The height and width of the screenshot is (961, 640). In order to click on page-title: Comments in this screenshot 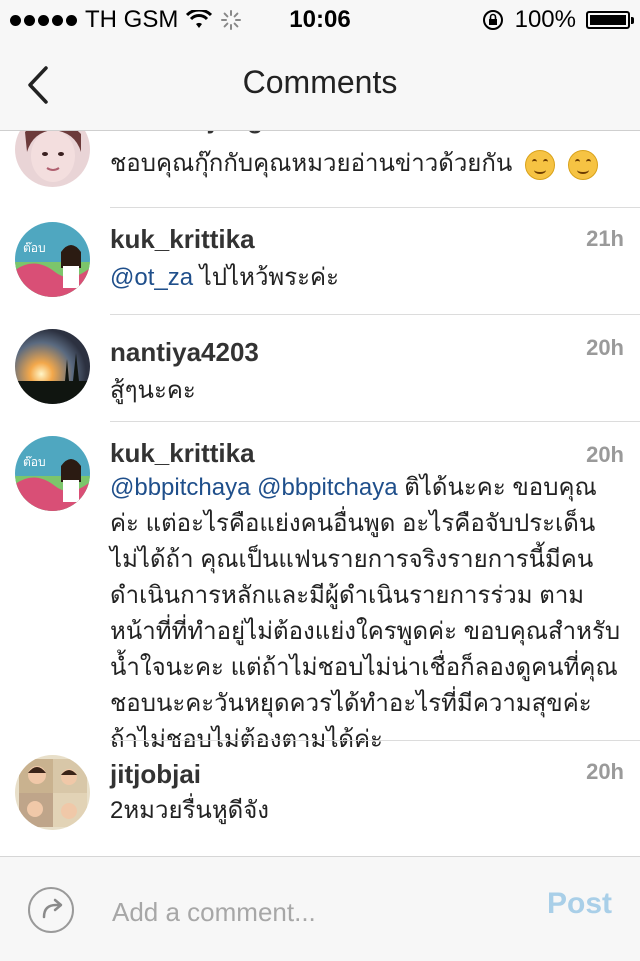, I will do `click(320, 82)`.